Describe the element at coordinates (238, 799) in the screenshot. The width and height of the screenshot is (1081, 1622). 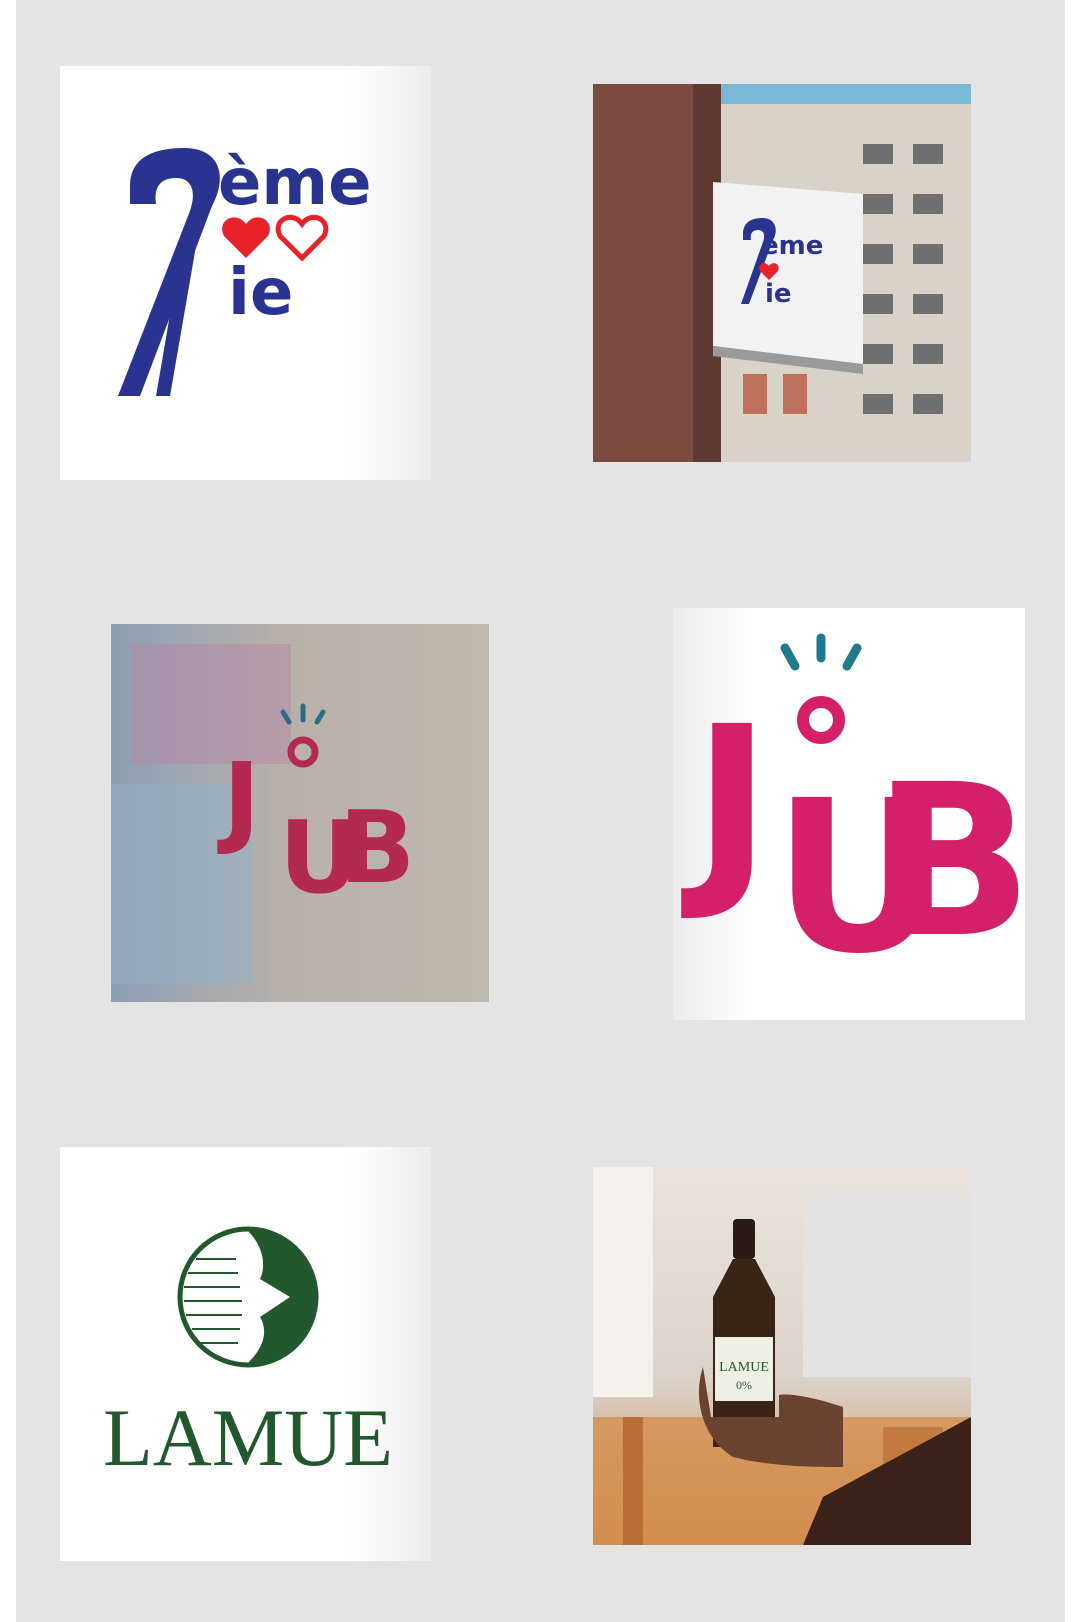
I see `shirt-letter-j: J` at that location.